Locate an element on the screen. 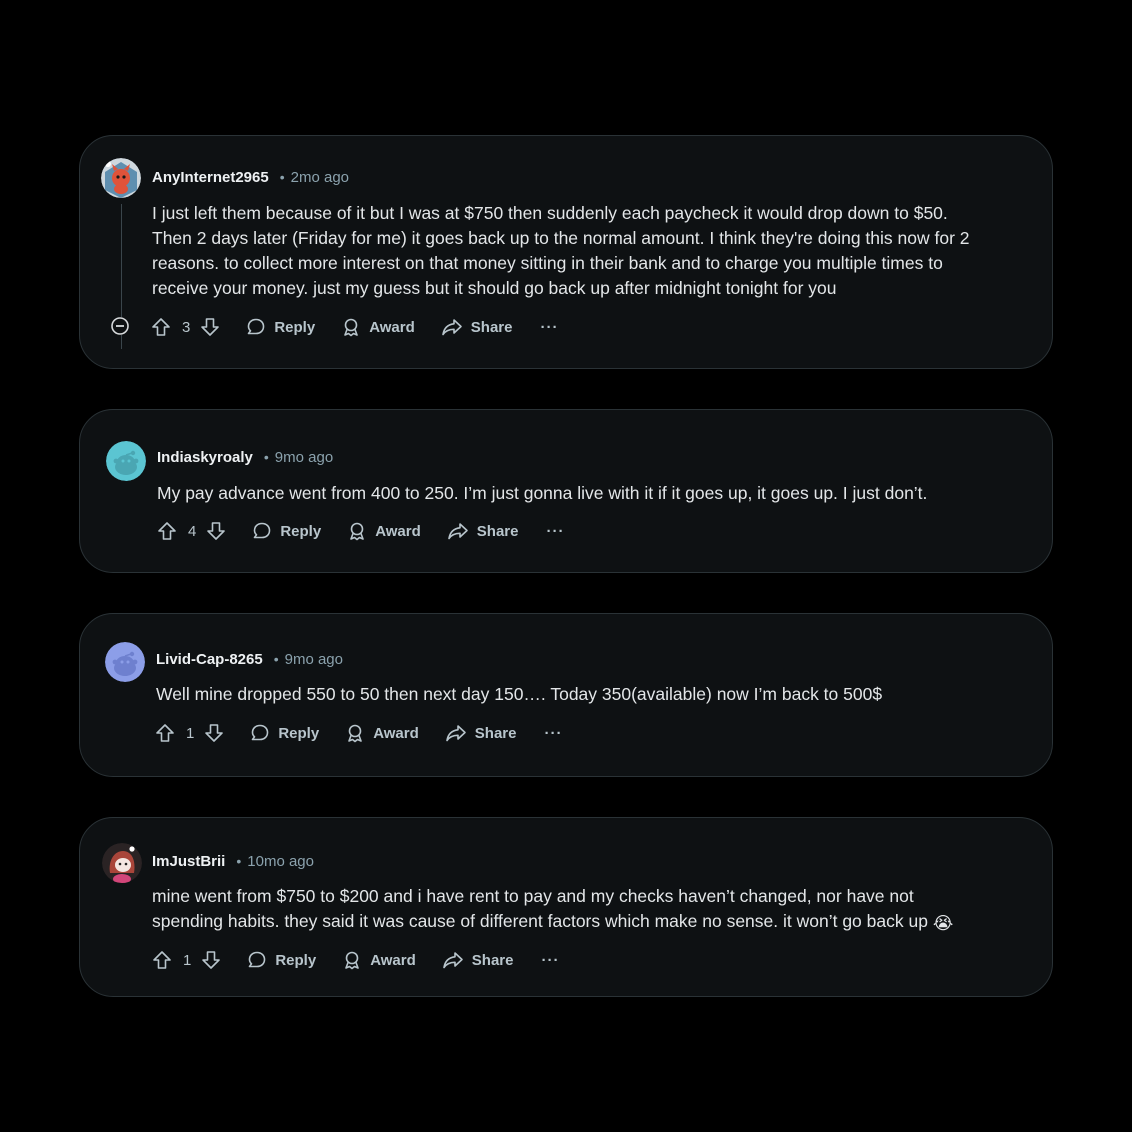 This screenshot has width=1132, height=1132. vote-group: 3 is located at coordinates (185, 327).